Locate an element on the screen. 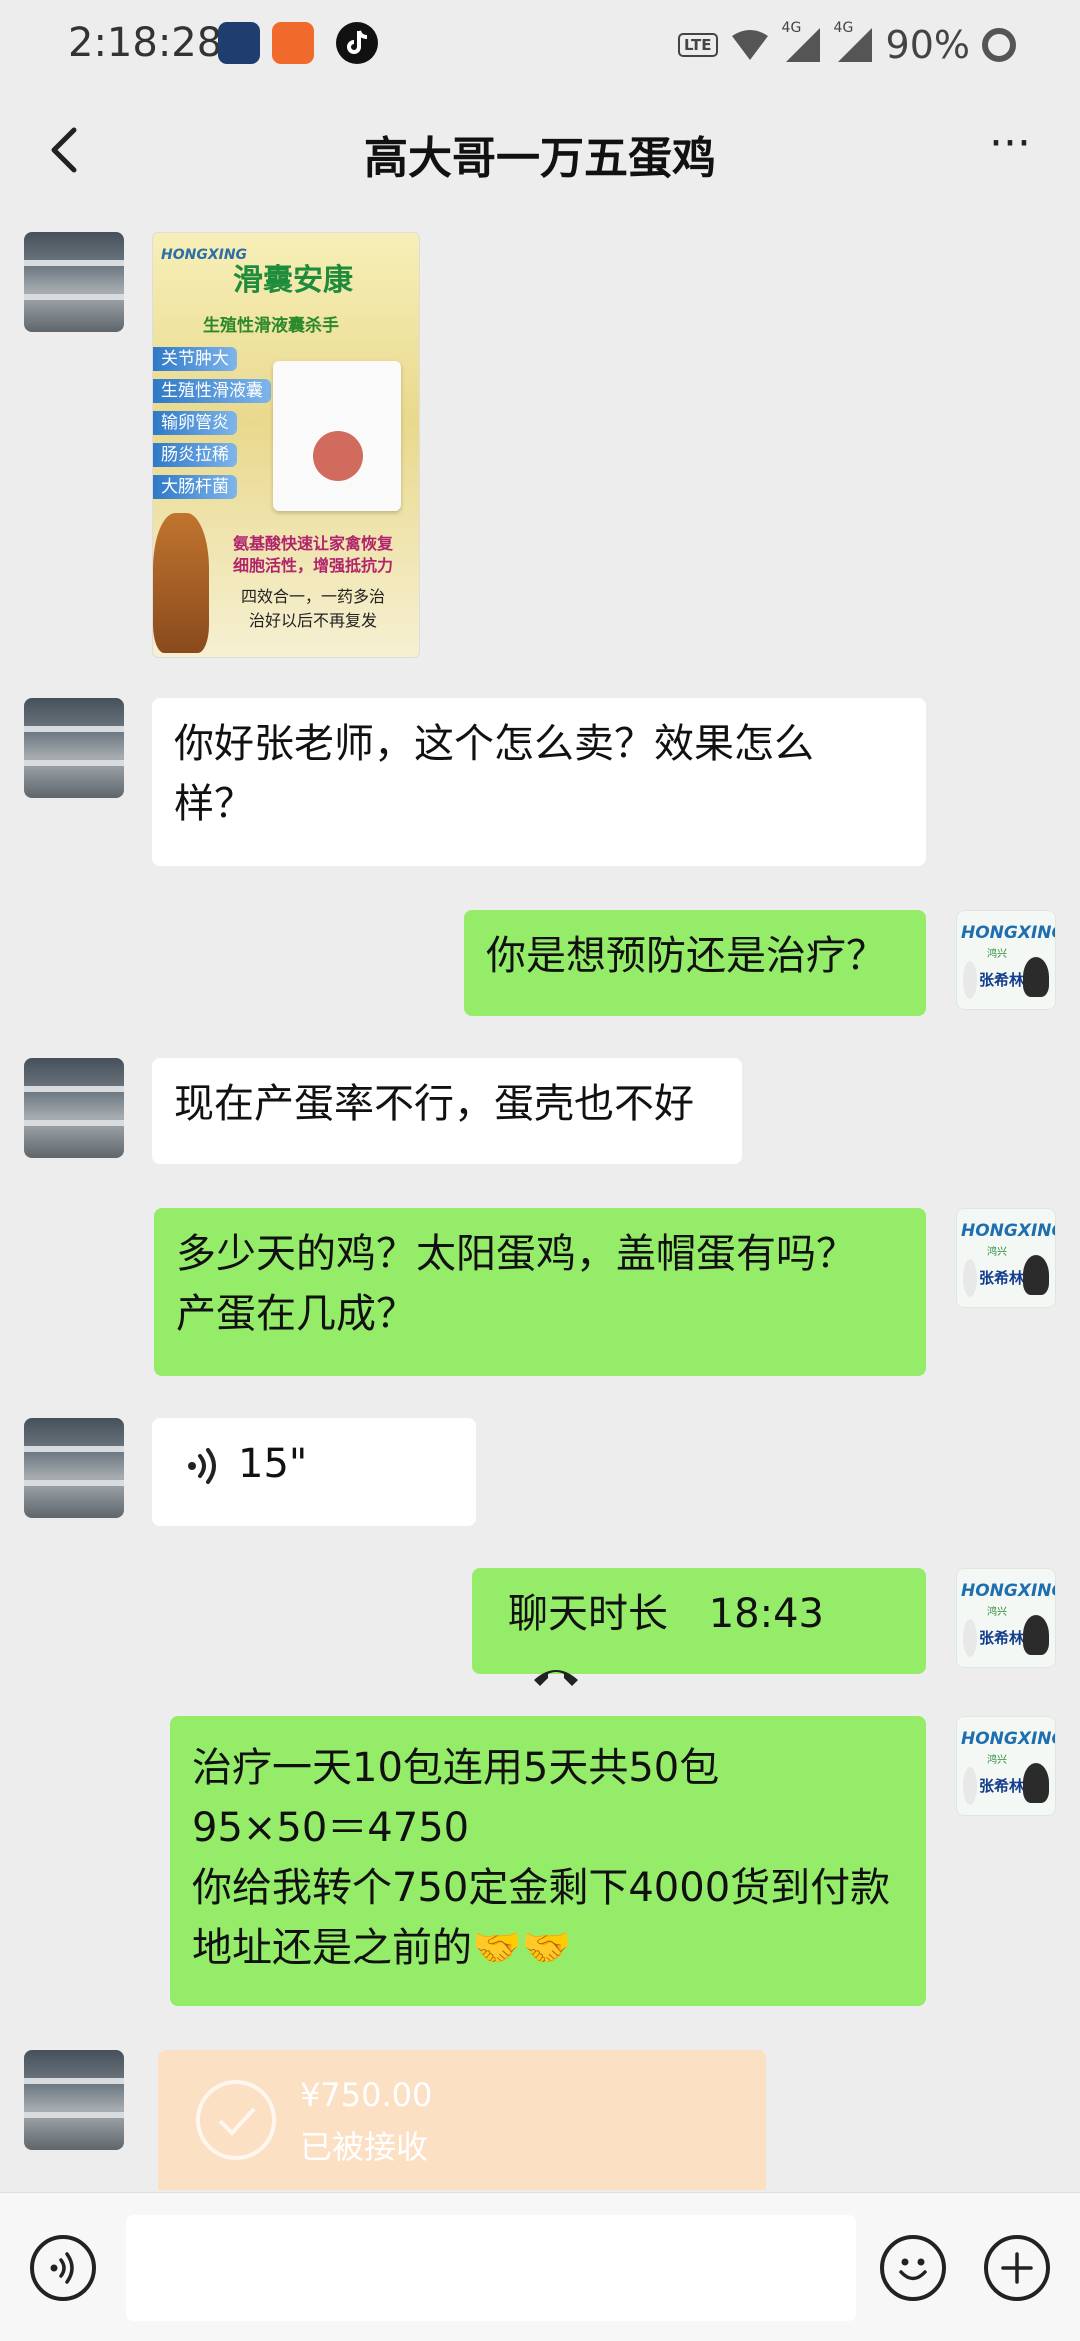 The height and width of the screenshot is (2341, 1080). symptom-tag: 生殖性滑液囊 is located at coordinates (212, 391).